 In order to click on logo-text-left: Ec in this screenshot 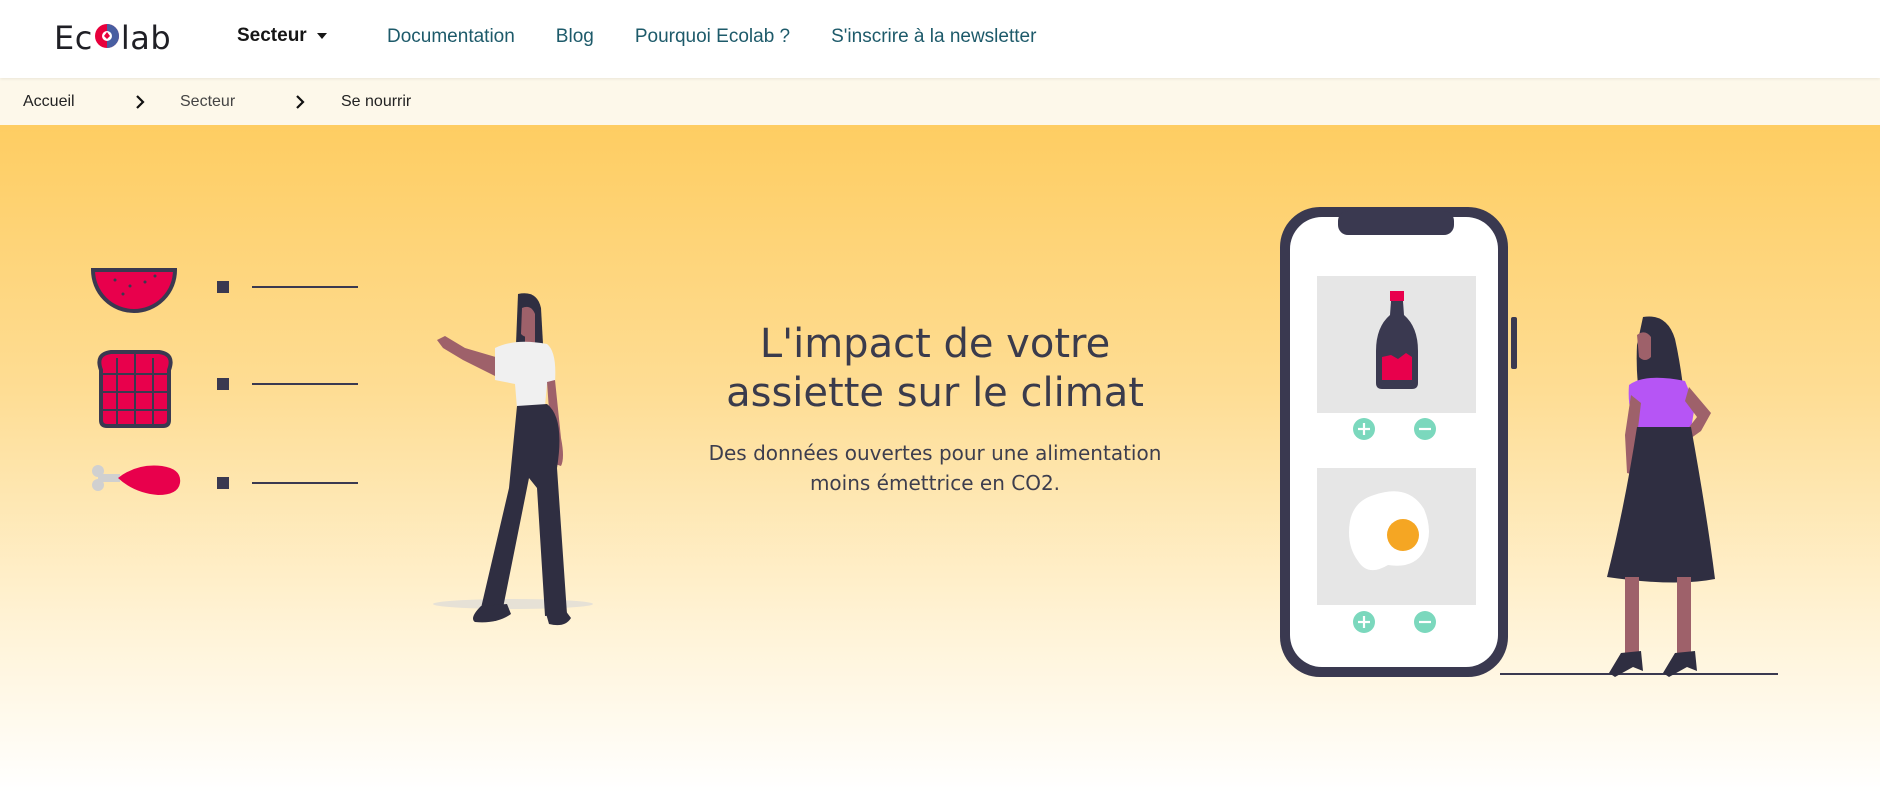, I will do `click(73, 38)`.